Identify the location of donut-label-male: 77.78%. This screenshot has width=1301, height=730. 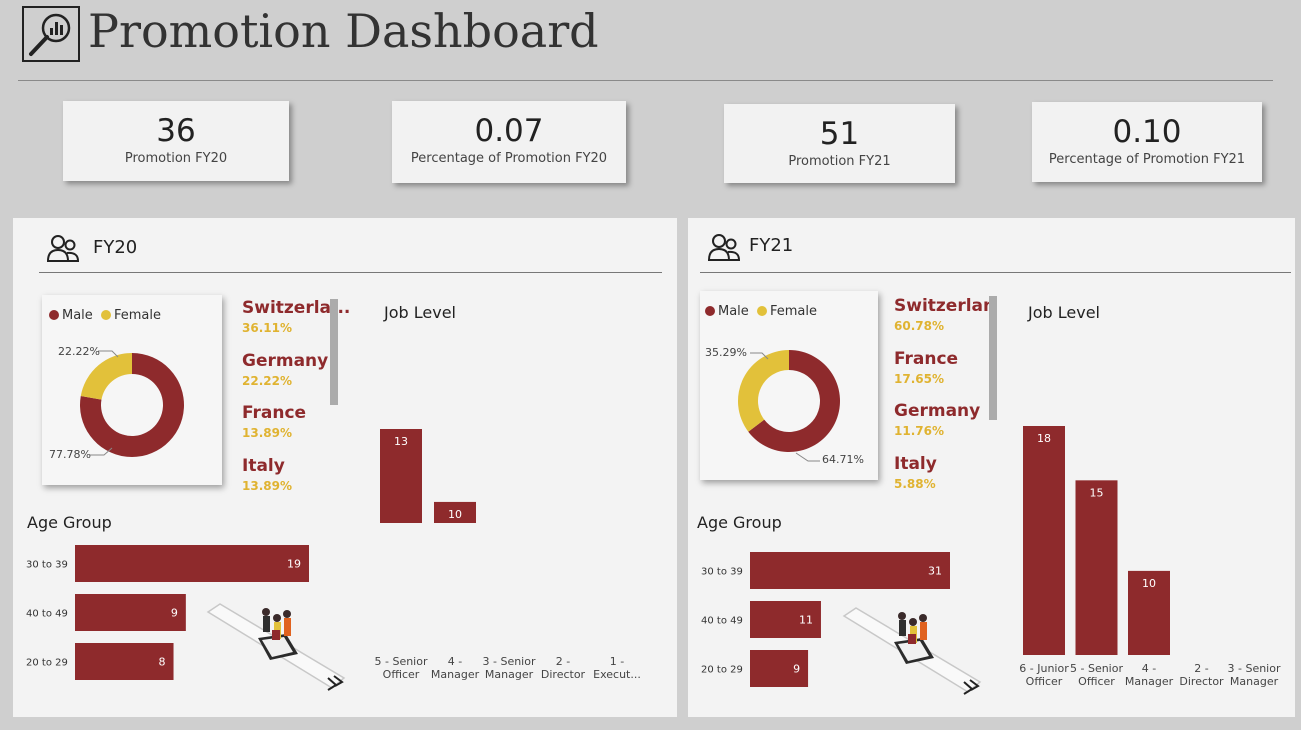
(70, 454).